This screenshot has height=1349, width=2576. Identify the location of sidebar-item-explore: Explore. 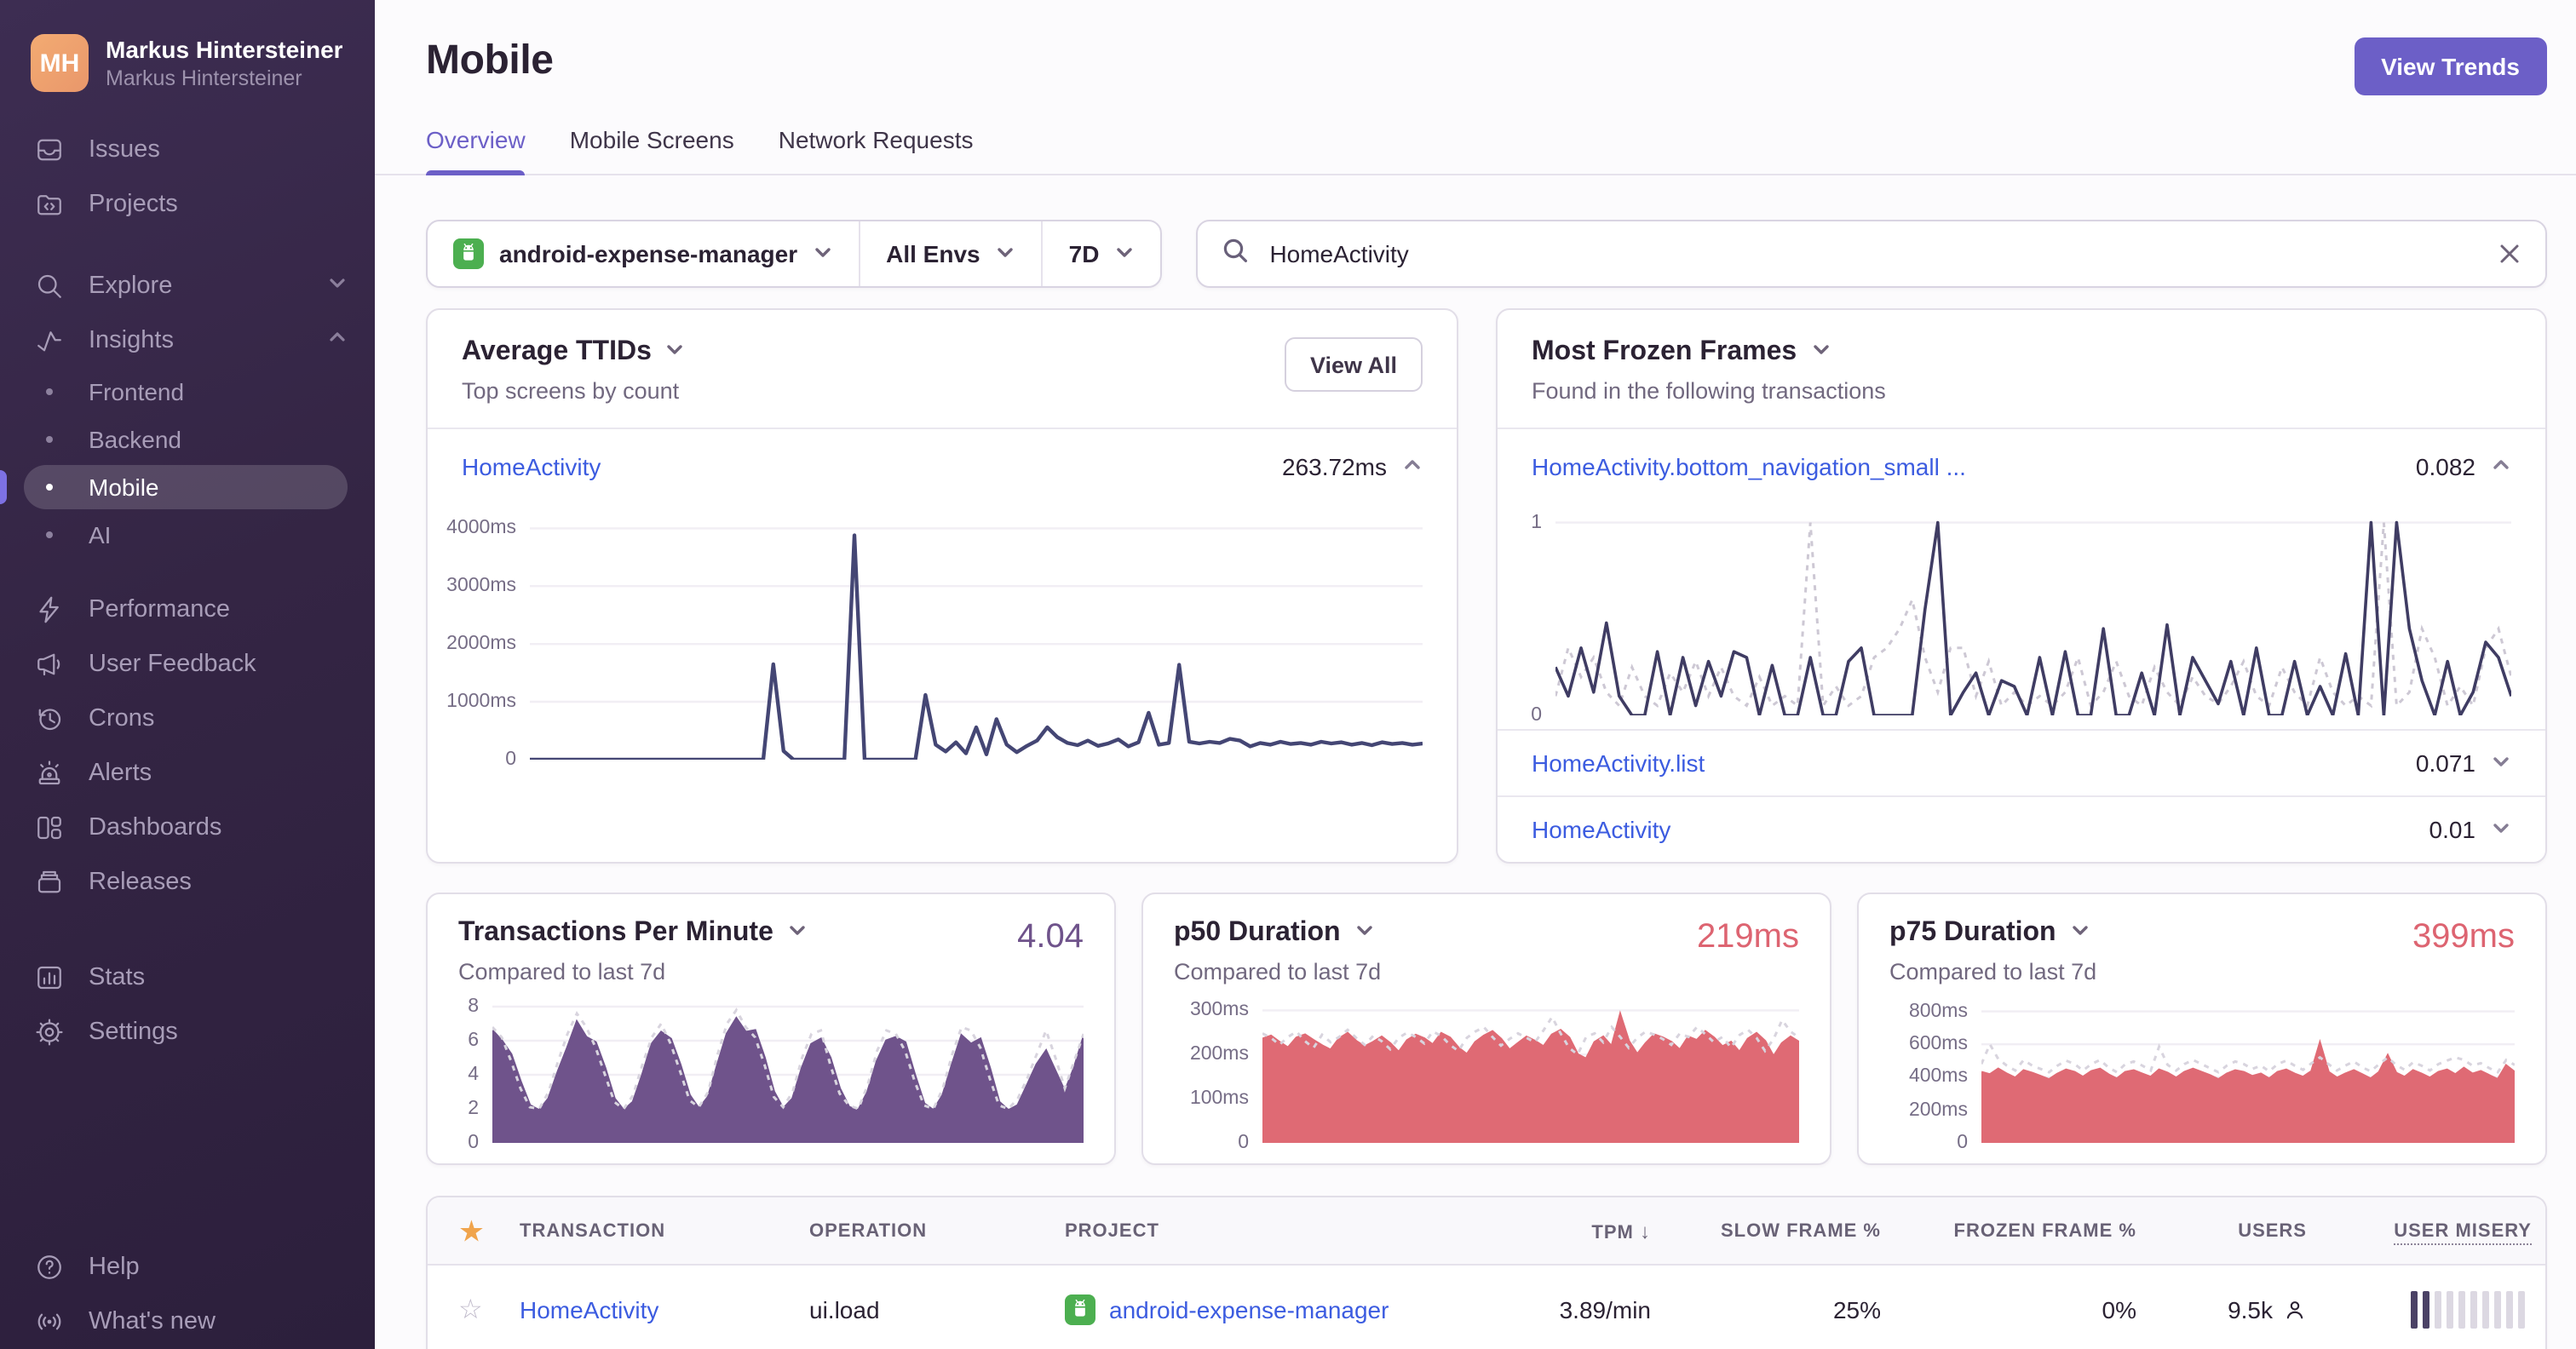
(188, 286).